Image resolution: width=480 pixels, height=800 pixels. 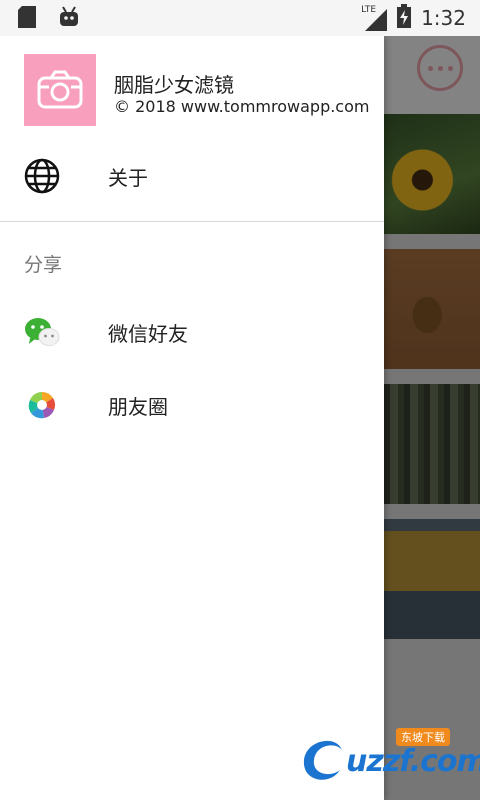 I want to click on share-section-title: 分享, so click(x=43, y=265).